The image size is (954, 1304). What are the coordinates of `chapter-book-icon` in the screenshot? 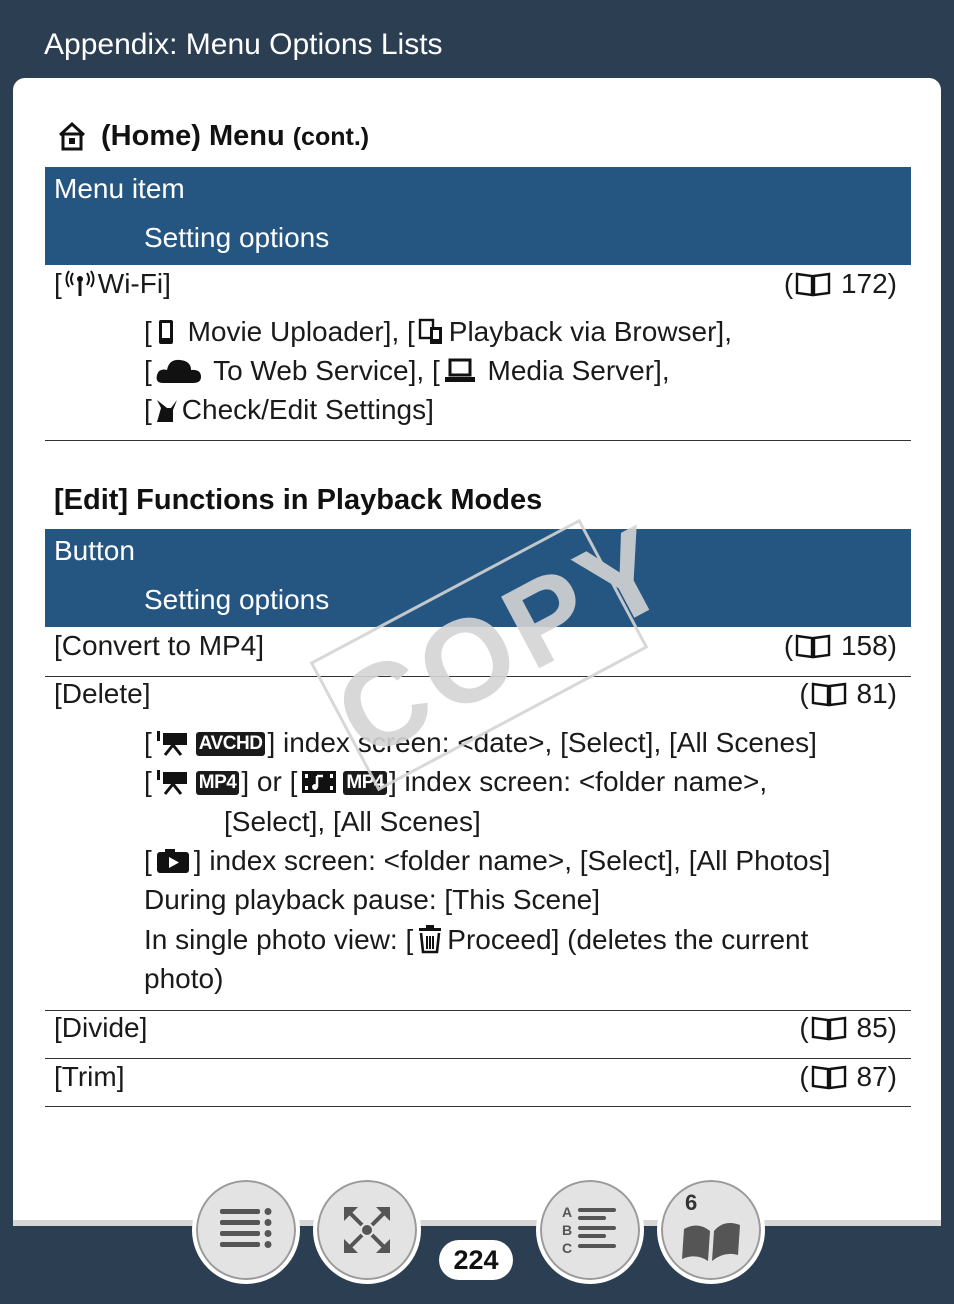 It's located at (711, 1242).